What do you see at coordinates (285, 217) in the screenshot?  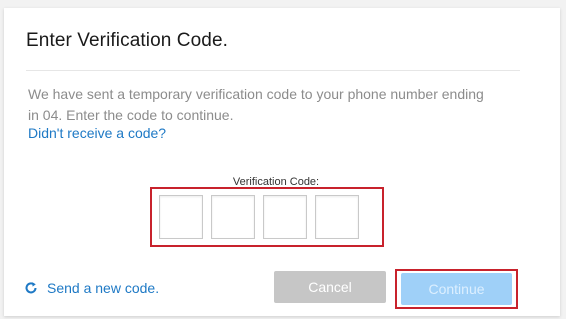 I see `code-digit-3-input` at bounding box center [285, 217].